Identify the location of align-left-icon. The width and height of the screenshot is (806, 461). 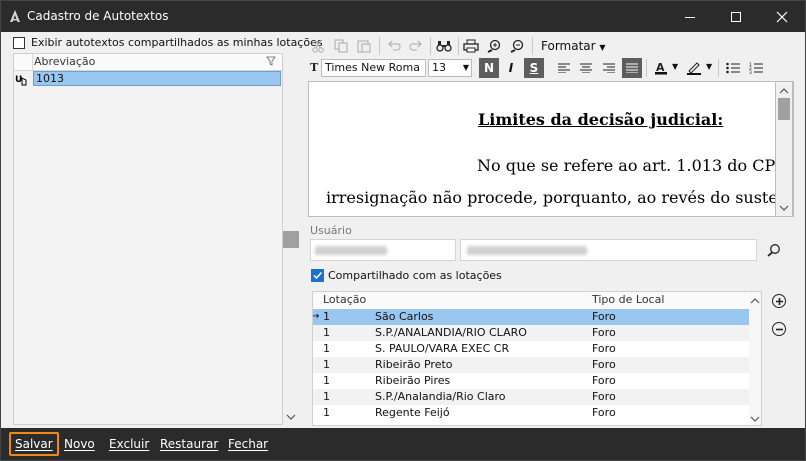
(564, 68).